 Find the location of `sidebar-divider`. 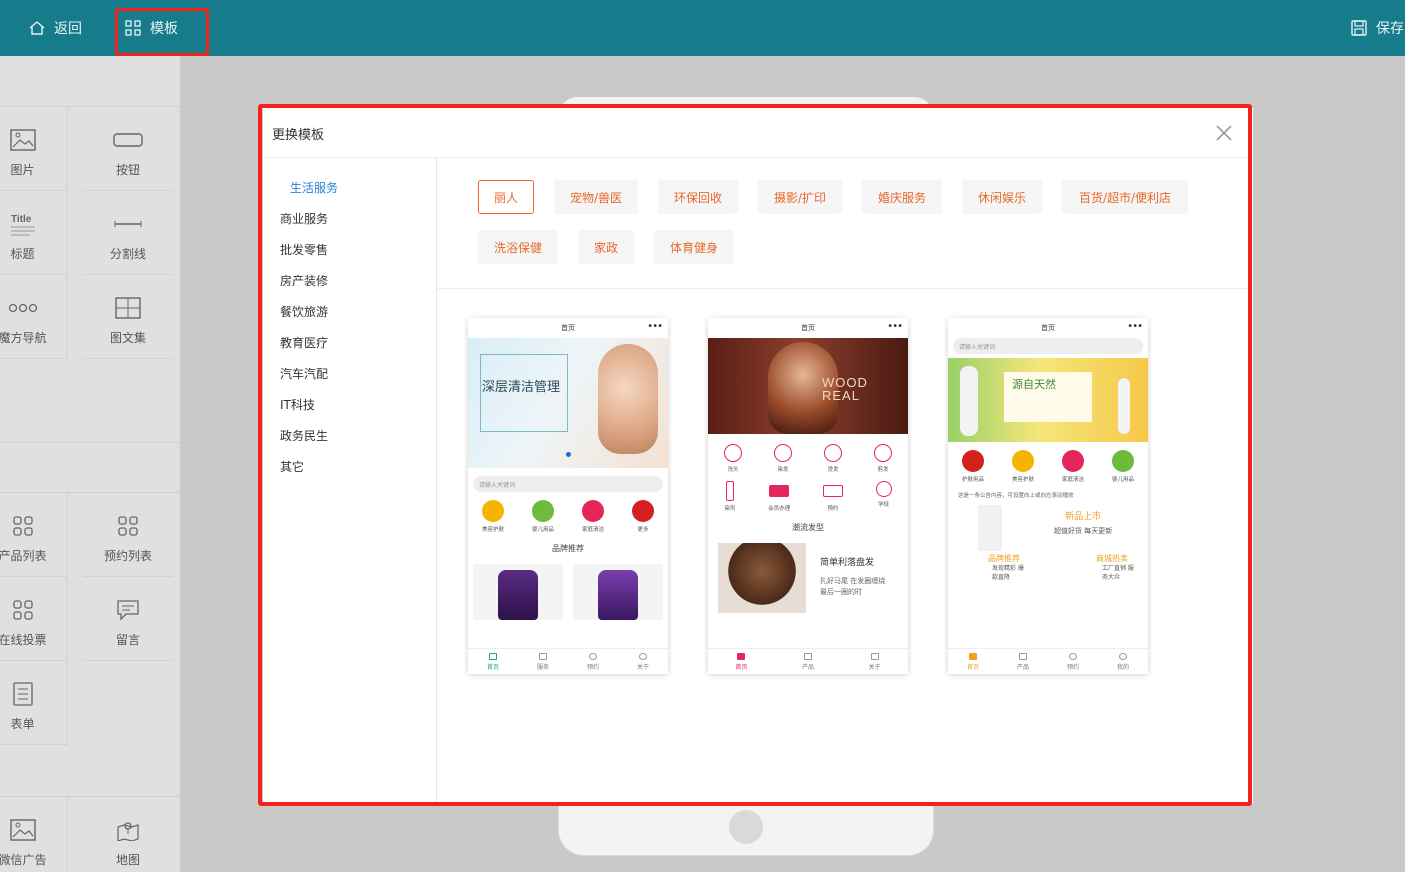

sidebar-divider is located at coordinates (90, 442).